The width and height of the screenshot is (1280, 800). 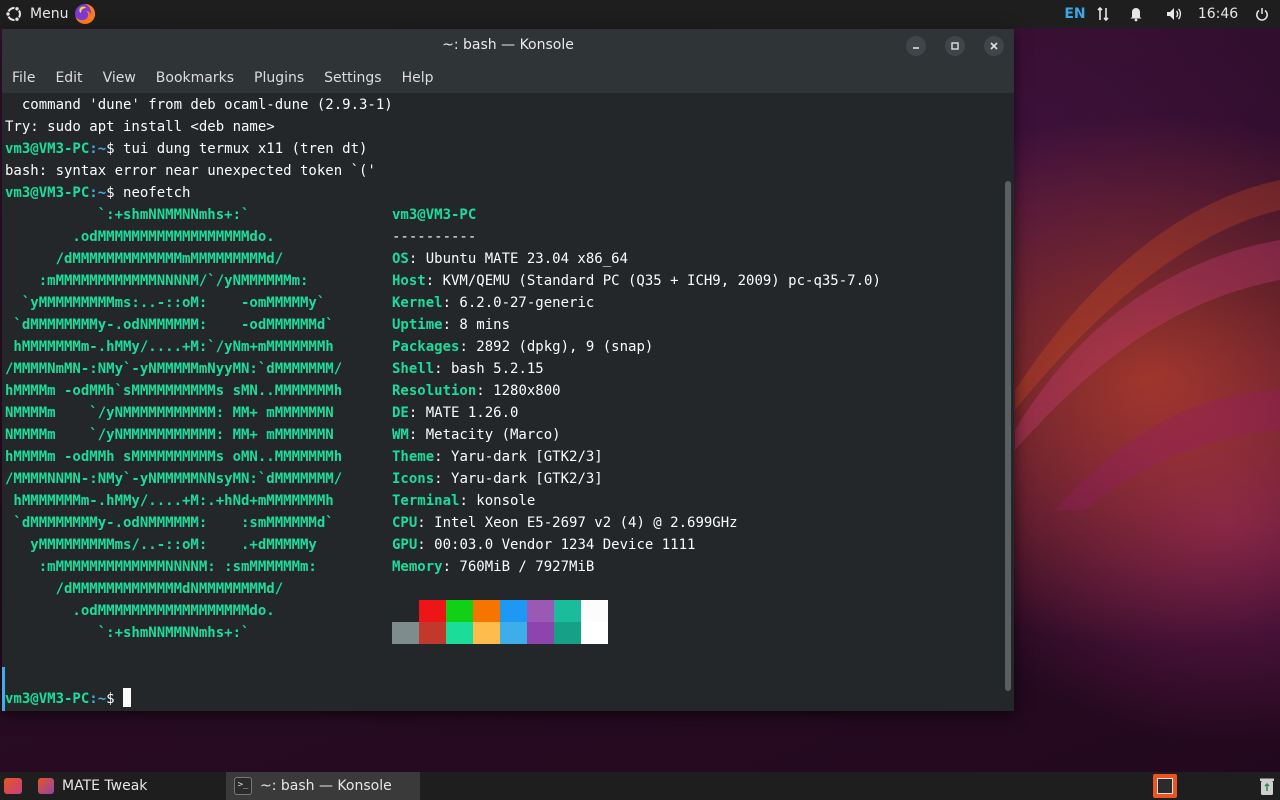 I want to click on info-value: : Ubuntu MATE 23.04 x86_64, so click(x=518, y=259).